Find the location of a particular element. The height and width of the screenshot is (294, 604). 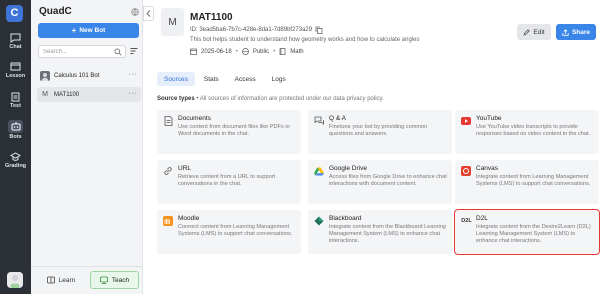

bot-avatar: M is located at coordinates (172, 22).